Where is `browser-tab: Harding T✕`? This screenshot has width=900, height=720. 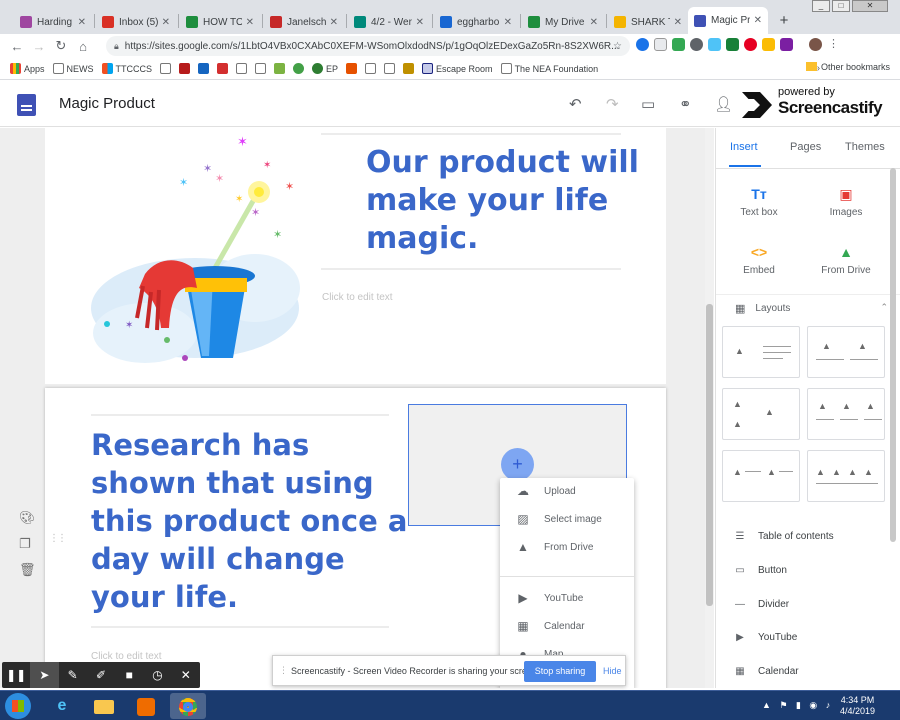
browser-tab: Harding T✕ is located at coordinates (53, 22).